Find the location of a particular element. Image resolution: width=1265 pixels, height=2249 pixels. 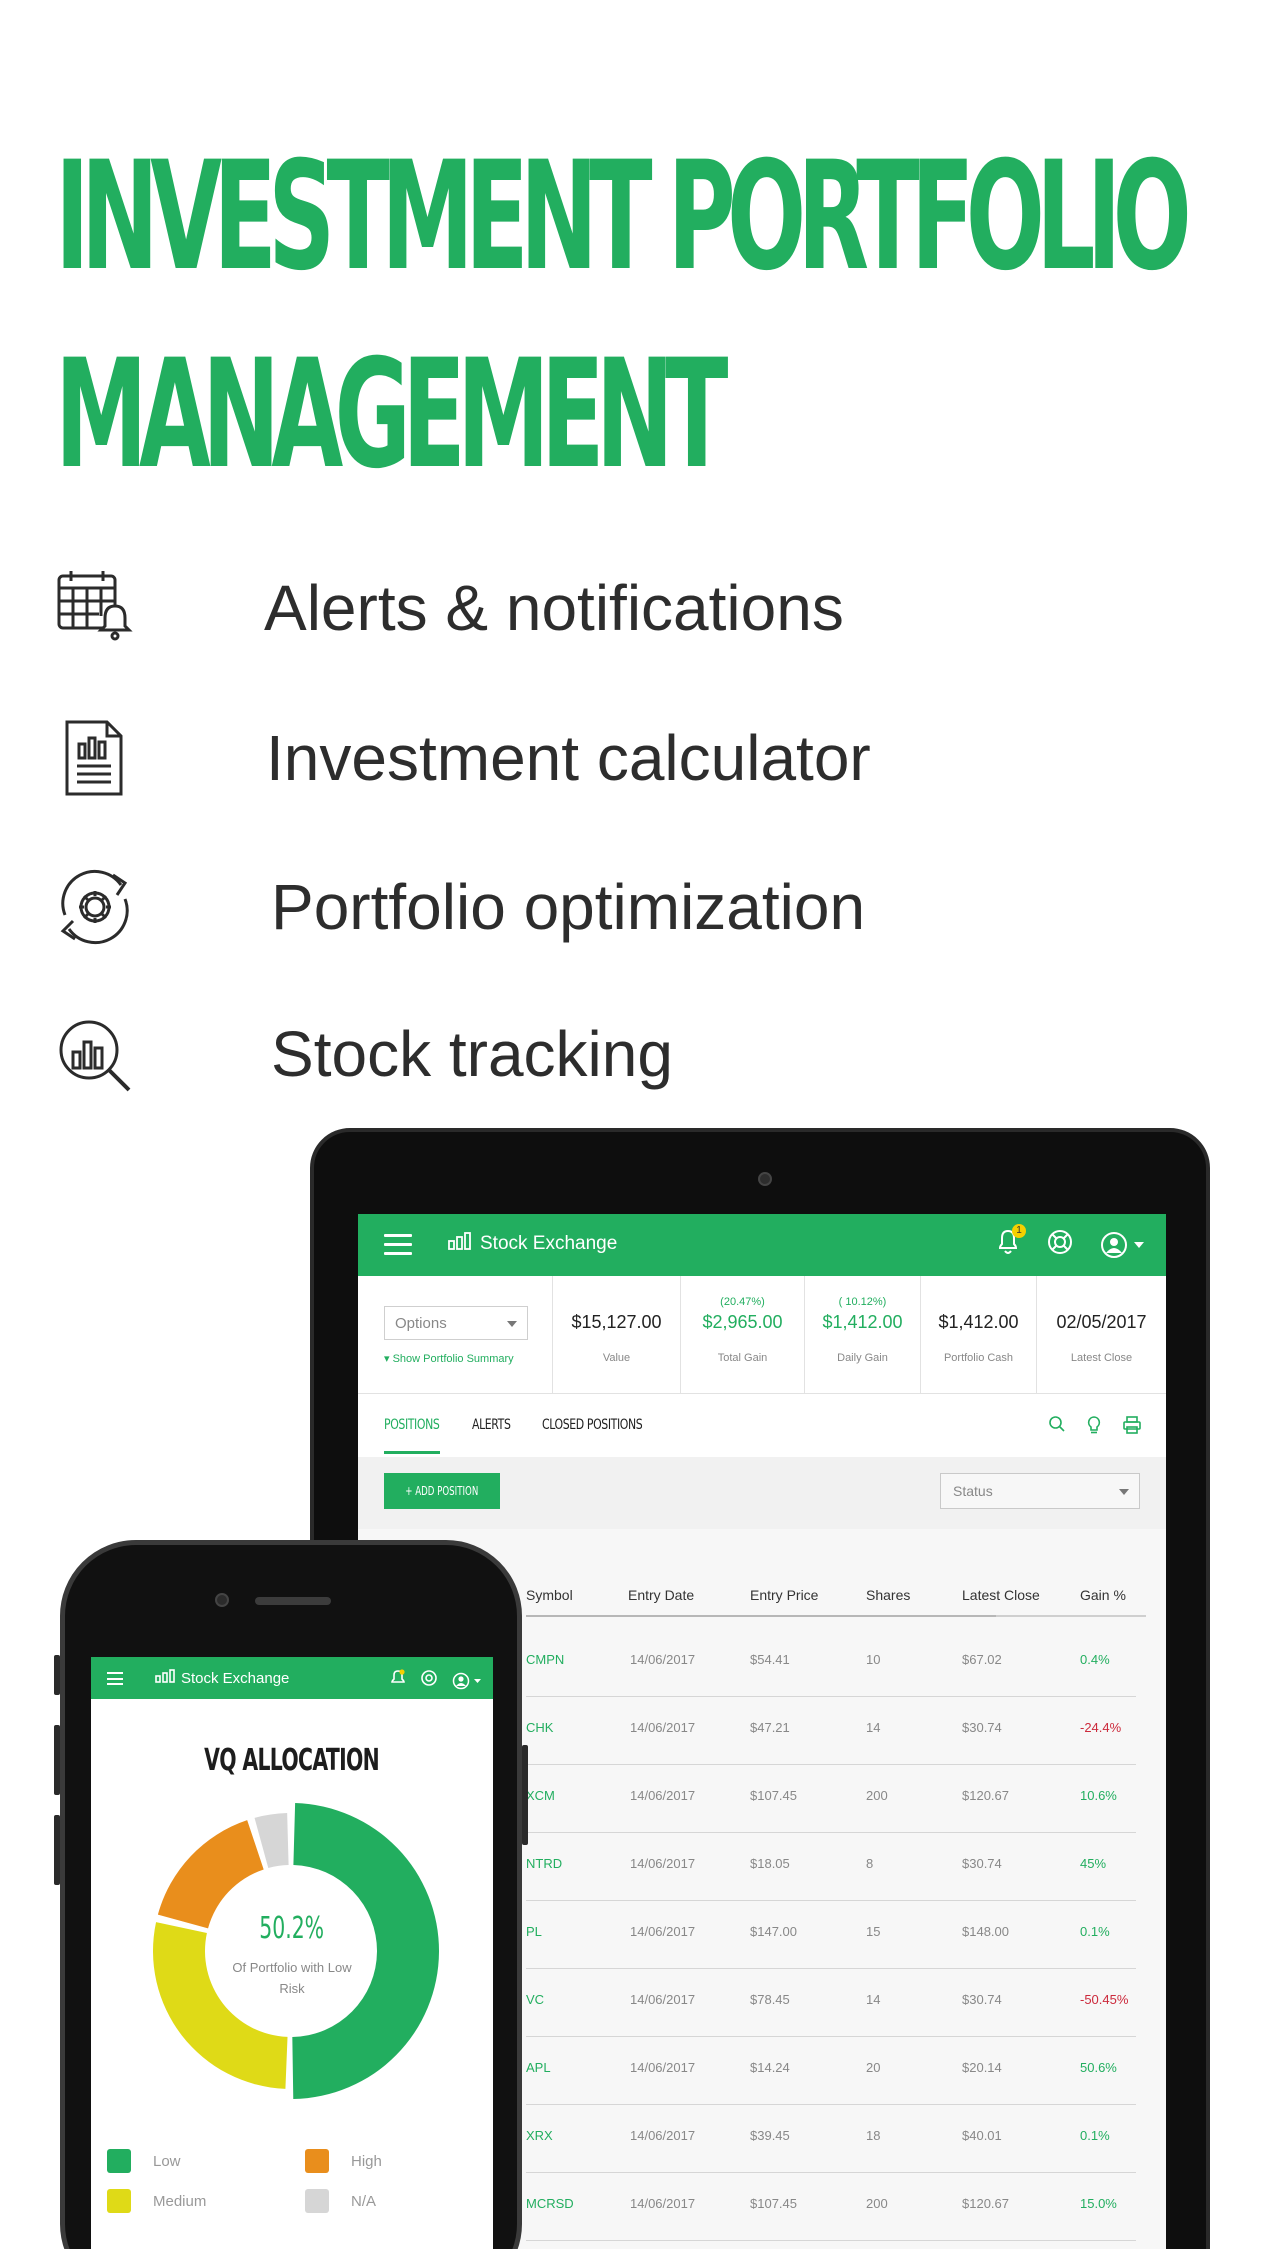

cell-shares: 18 is located at coordinates (873, 2135).